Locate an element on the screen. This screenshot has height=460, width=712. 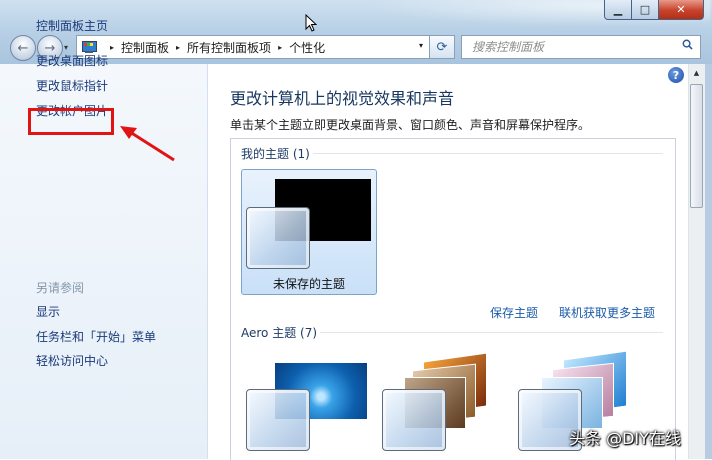
search-box is located at coordinates (581, 47).